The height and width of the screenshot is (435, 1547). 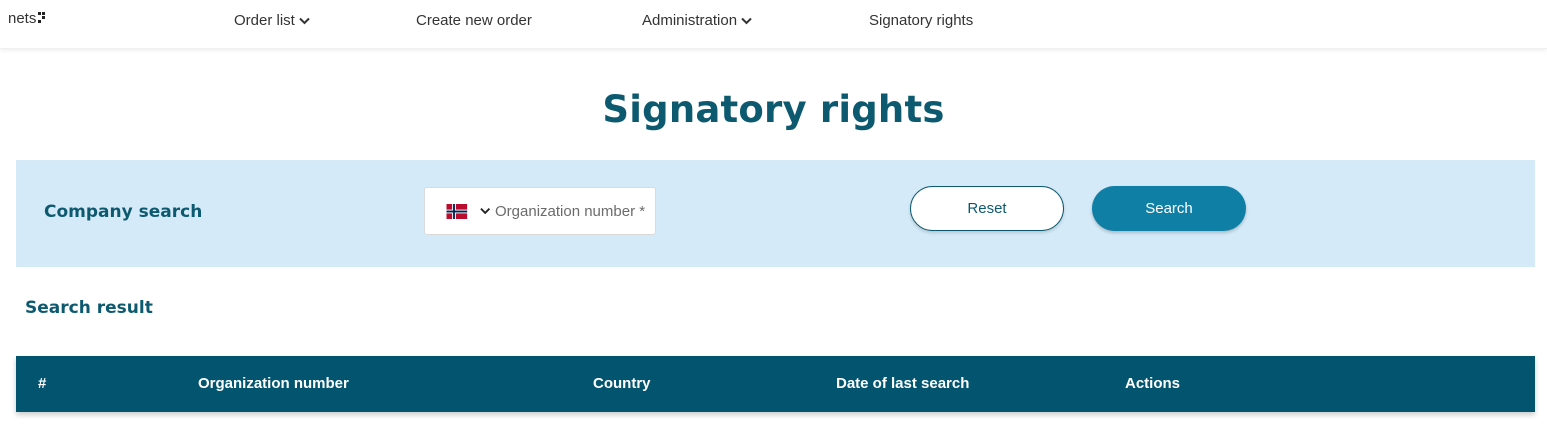 I want to click on nav-signatory-rights-label: Signatory rights, so click(x=921, y=20).